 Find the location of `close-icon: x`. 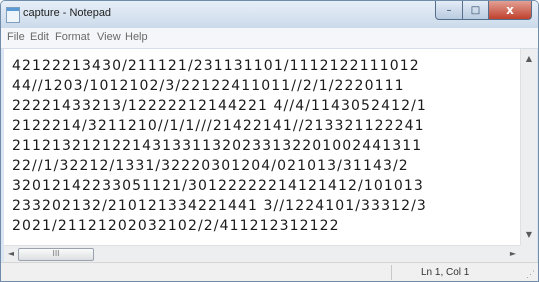

close-icon: x is located at coordinates (510, 10).